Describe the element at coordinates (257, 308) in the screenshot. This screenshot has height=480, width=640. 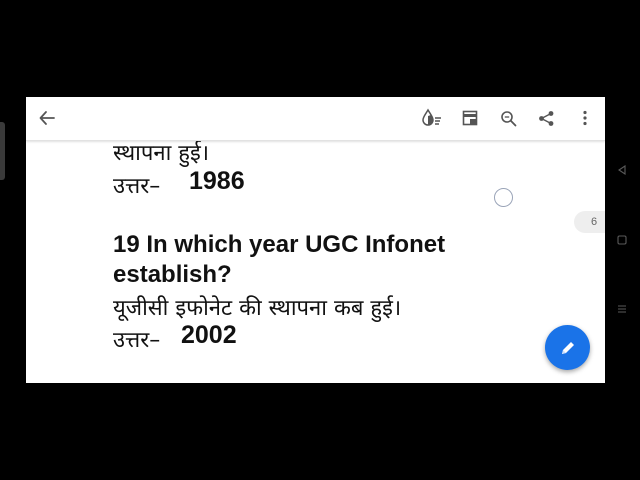
I see `question-hindi-line: यूजीसी इफोनेट की स्थापना कब हुई।` at that location.